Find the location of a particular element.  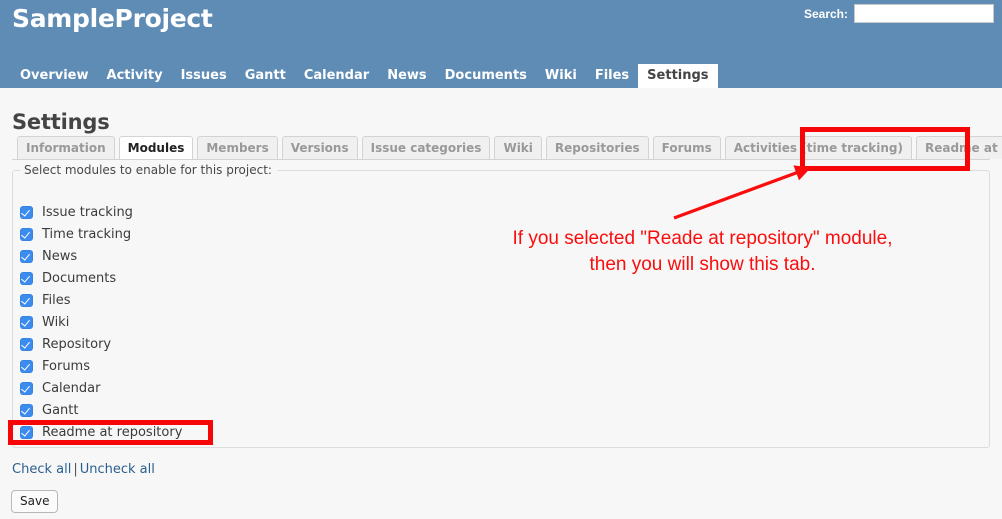

module-label: Documents is located at coordinates (79, 278).